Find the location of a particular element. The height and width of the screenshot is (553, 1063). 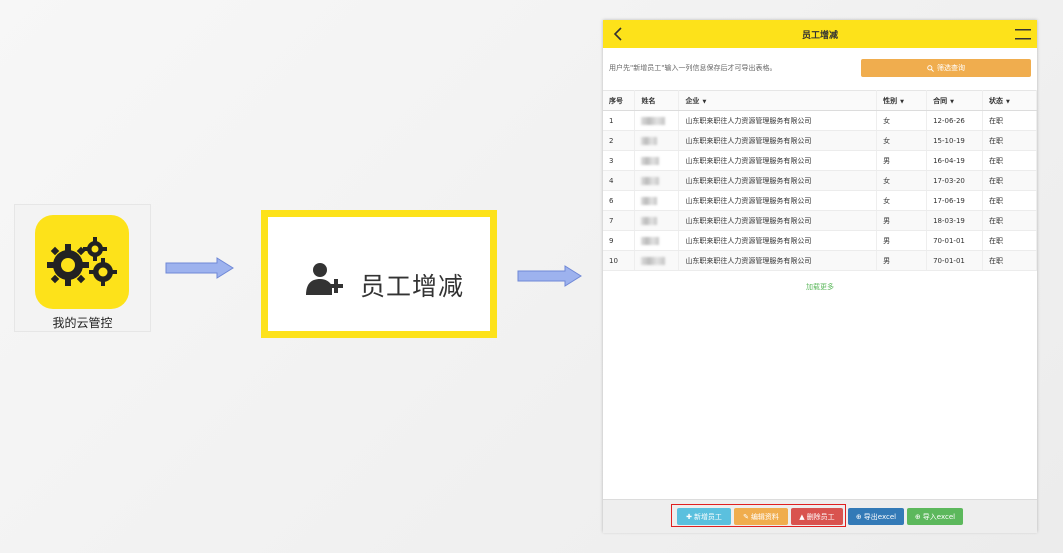

bottom-toolbar: ✚ 新增员工 ✎ 编辑资料 ▲ 删除员工 ⊕ 导出excel ⊕ 导入excel is located at coordinates (820, 516).